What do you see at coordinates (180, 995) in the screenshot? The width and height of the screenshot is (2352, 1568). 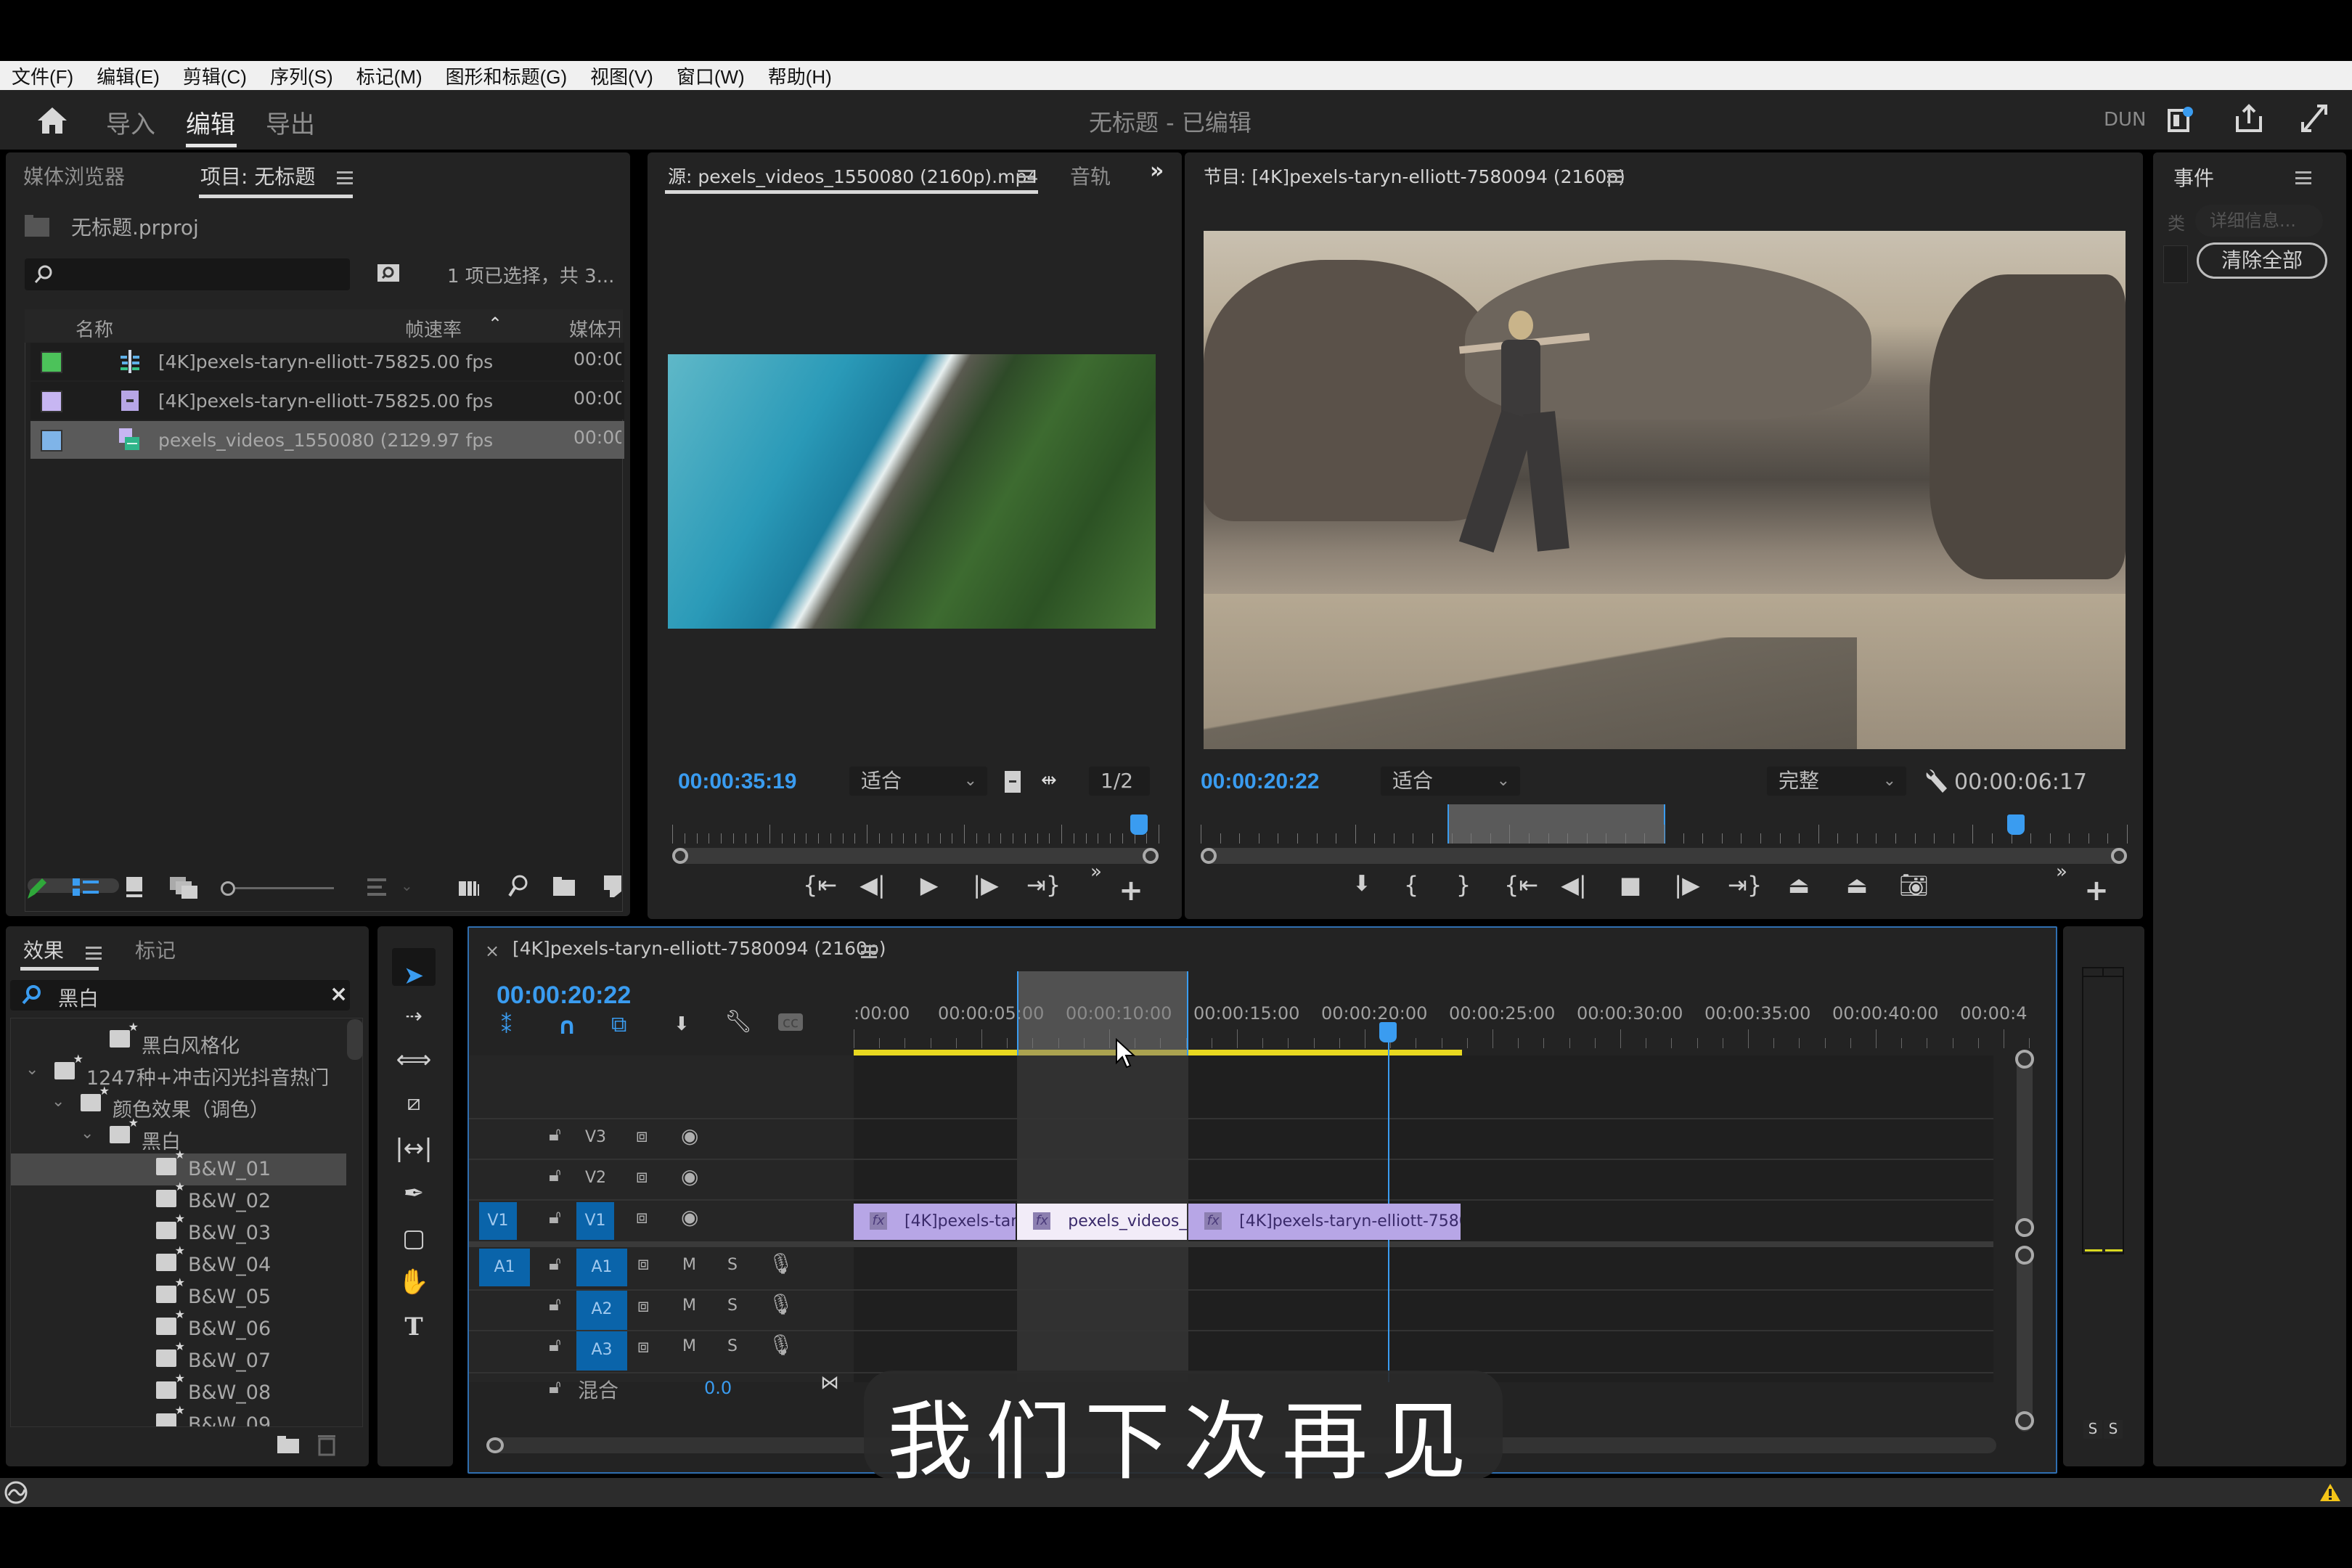 I see `effects-search-input: 黑白 ×` at bounding box center [180, 995].